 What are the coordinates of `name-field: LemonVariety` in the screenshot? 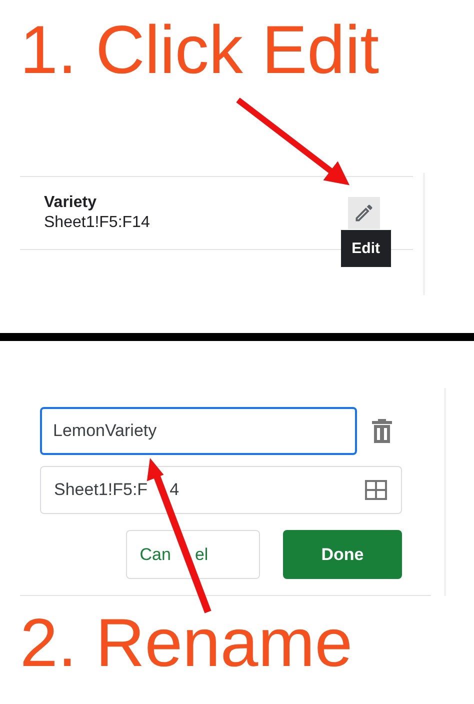 It's located at (198, 431).